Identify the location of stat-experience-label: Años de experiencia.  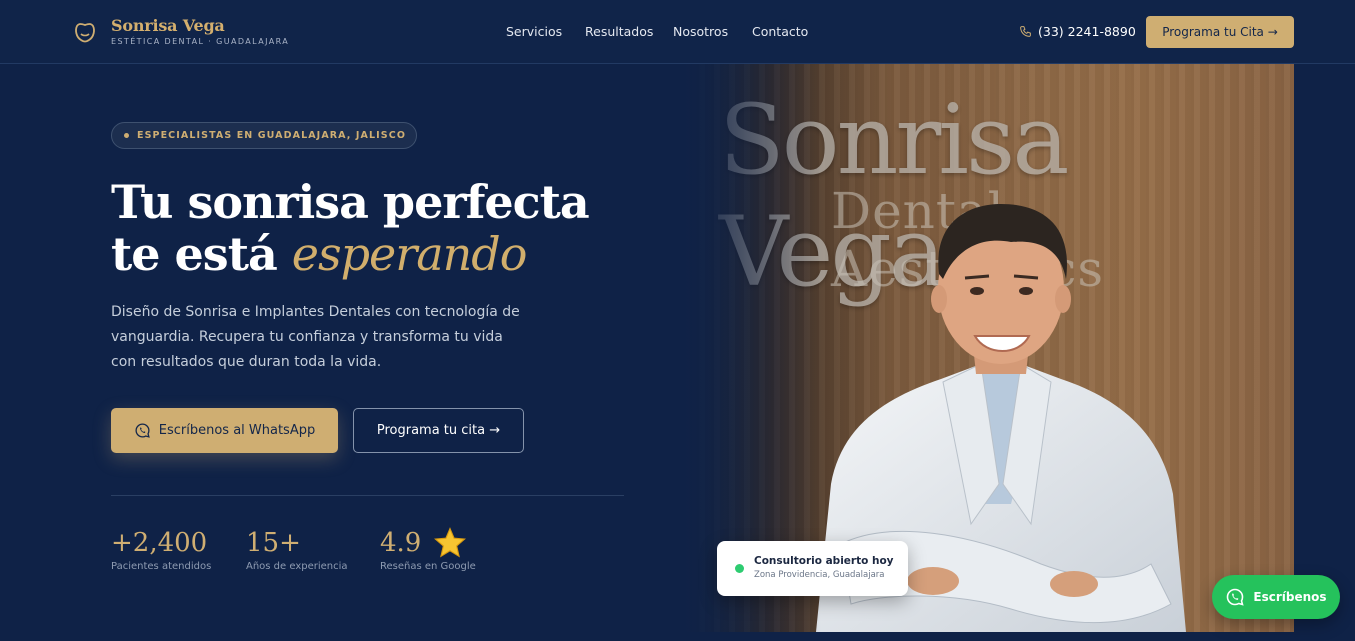
(297, 566).